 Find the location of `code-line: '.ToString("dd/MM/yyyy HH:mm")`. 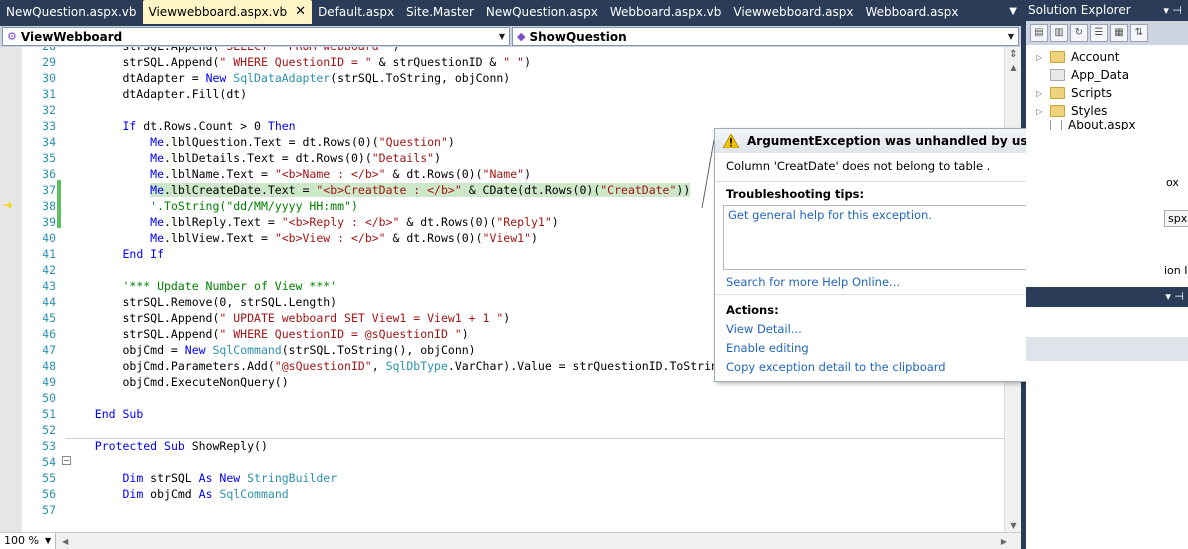

code-line: '.ToString("dd/MM/yyyy HH:mm") is located at coordinates (254, 206).